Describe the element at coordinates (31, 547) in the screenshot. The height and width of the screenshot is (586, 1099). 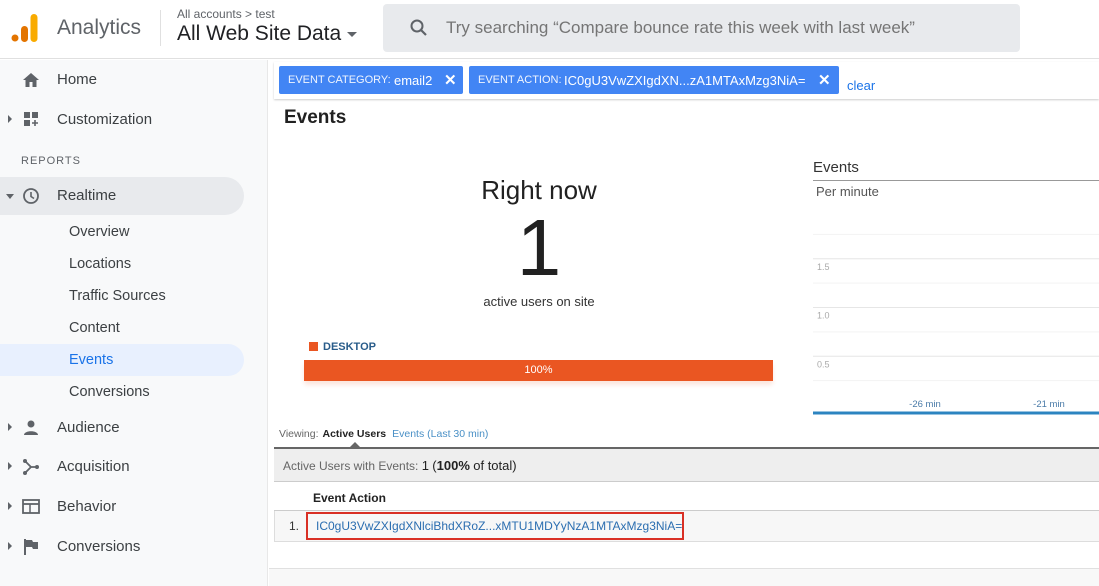
I see `flag-icon` at that location.